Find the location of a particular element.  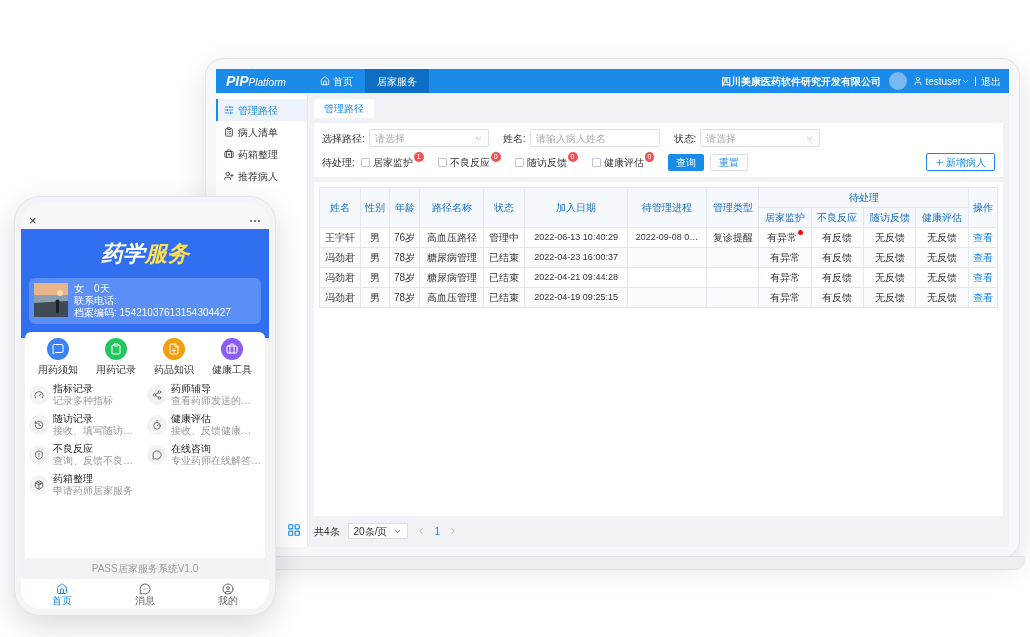

checkbox-label: 健康评估 is located at coordinates (623, 162).